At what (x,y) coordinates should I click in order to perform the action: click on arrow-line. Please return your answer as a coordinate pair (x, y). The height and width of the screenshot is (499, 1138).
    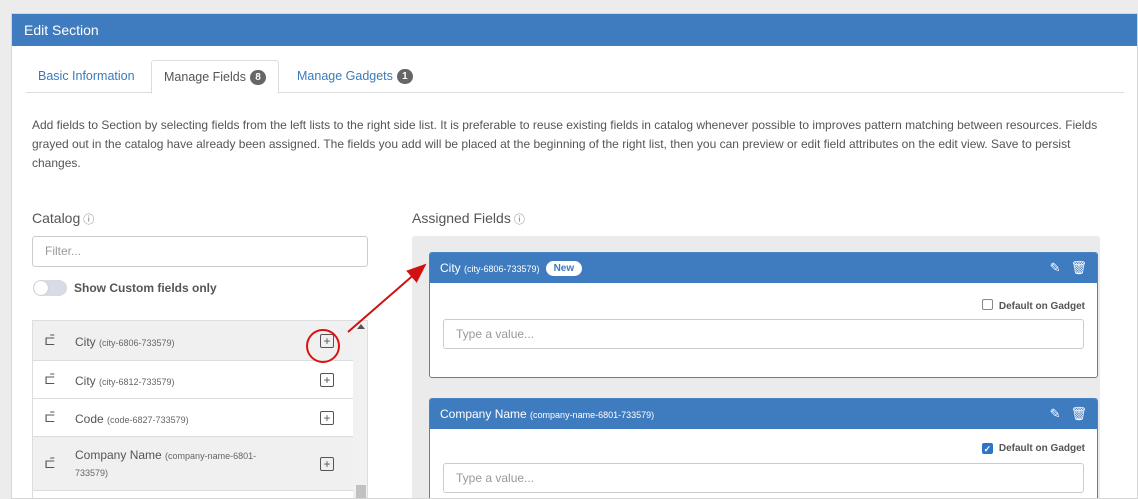
    Looking at the image, I should click on (387, 298).